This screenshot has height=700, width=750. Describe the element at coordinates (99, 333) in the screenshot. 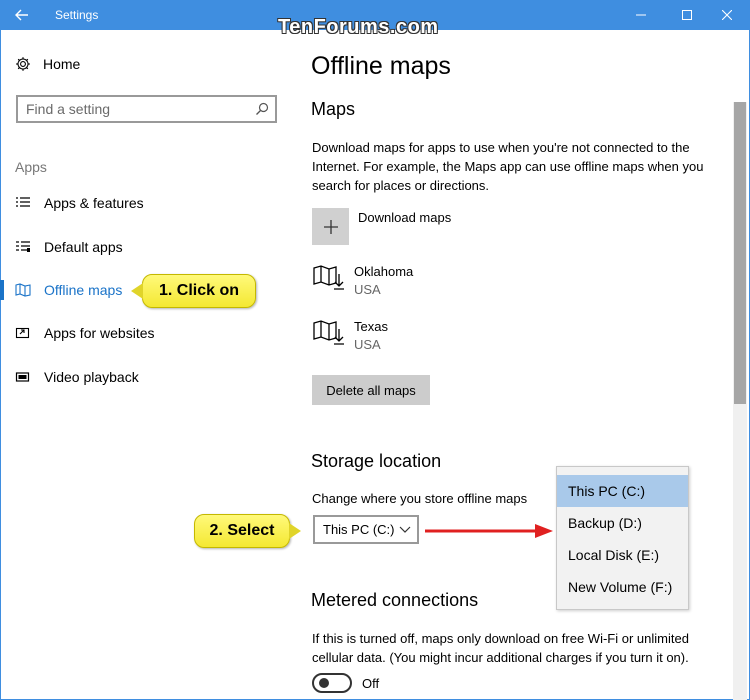

I see `sidebar-item-label: Apps for websites` at that location.